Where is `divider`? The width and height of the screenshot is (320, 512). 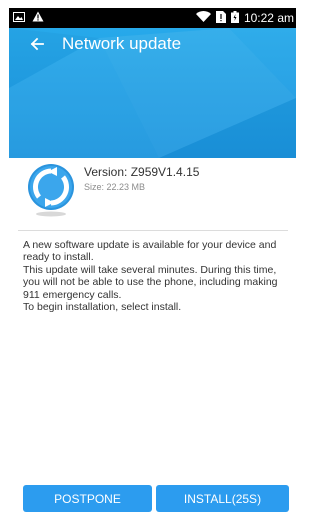
divider is located at coordinates (153, 230).